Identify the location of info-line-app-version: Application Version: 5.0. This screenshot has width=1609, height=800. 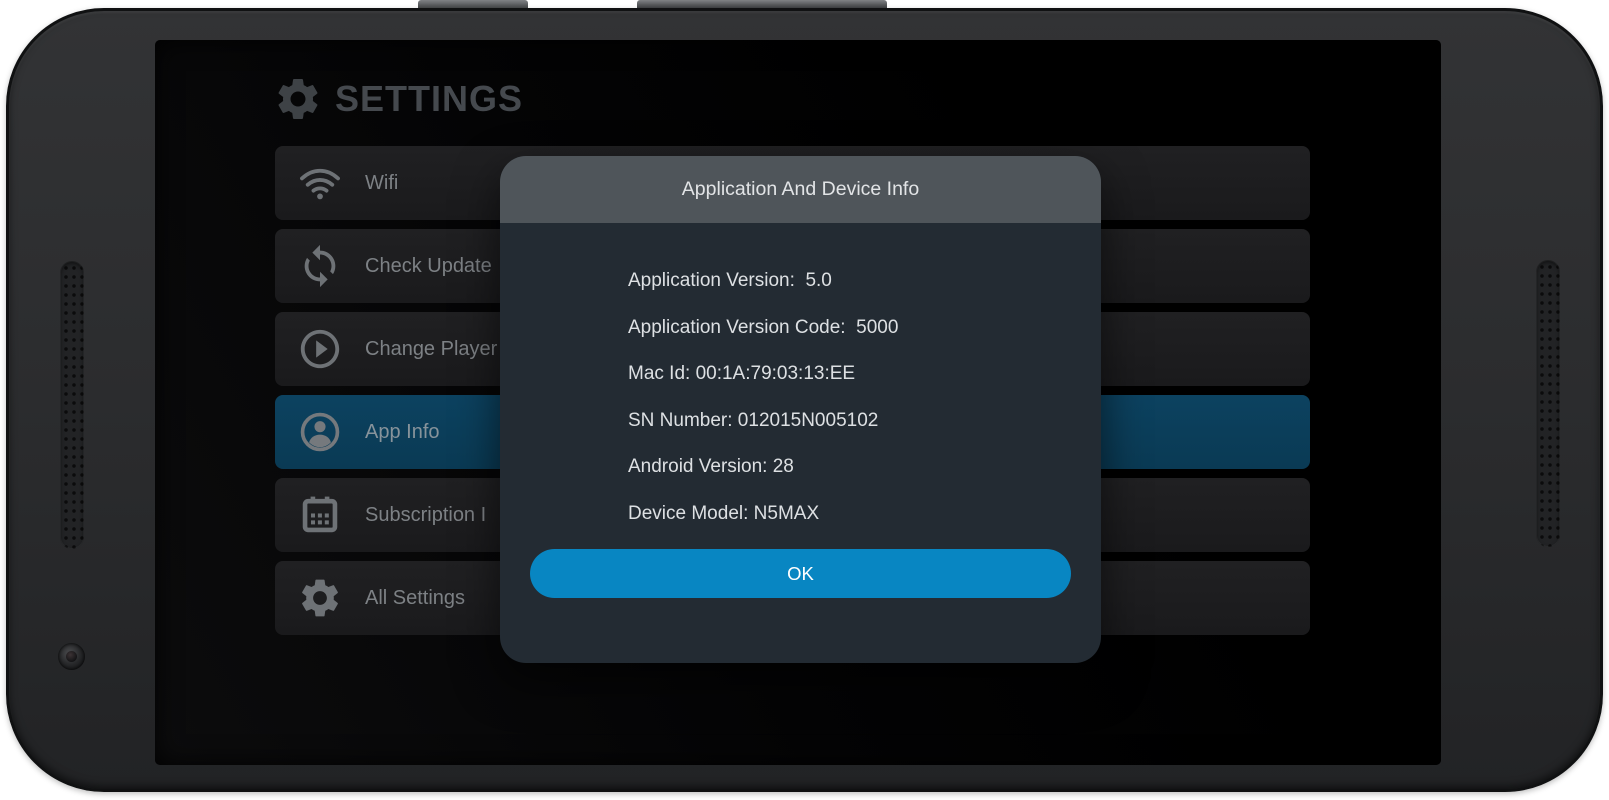
(730, 280).